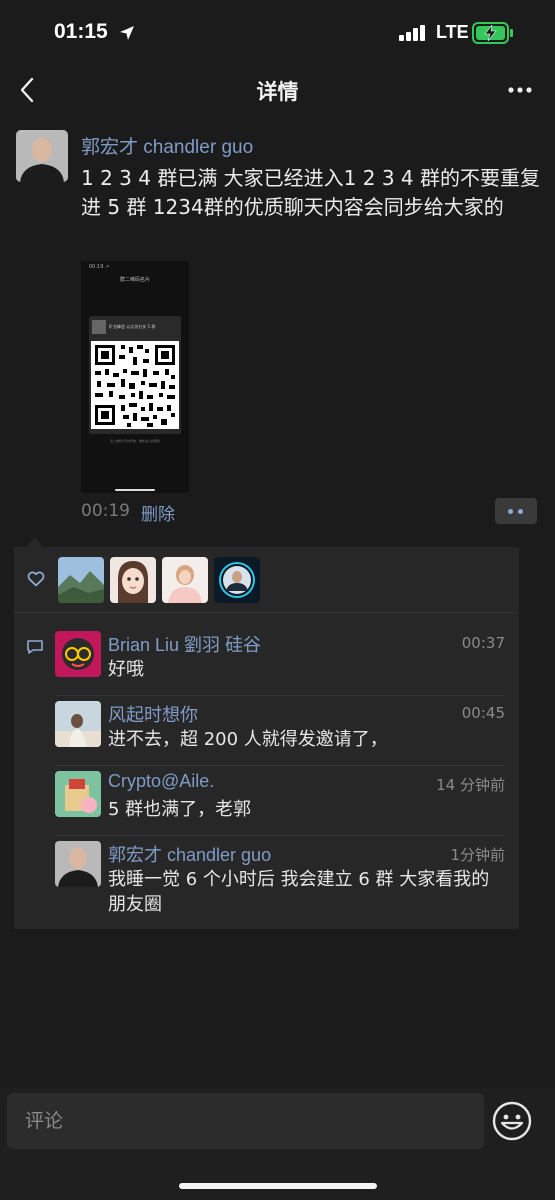 The width and height of the screenshot is (555, 1200). What do you see at coordinates (153, 714) in the screenshot?
I see `comment-author: 风起时想你` at bounding box center [153, 714].